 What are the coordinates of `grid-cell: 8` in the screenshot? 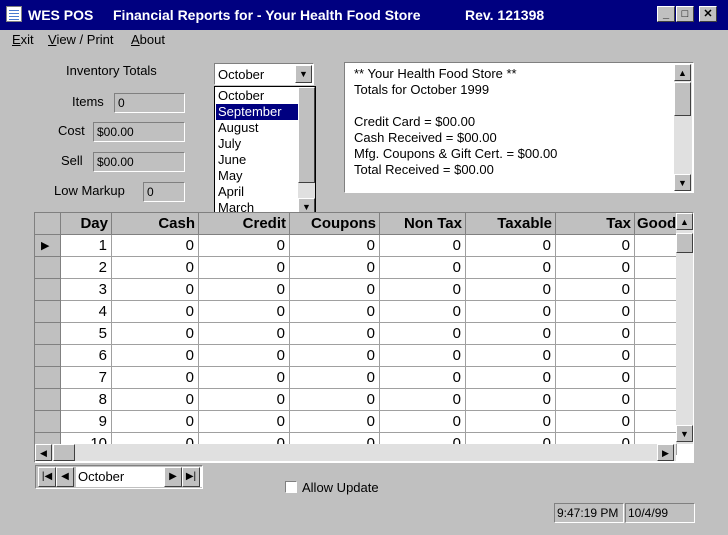 It's located at (86, 400).